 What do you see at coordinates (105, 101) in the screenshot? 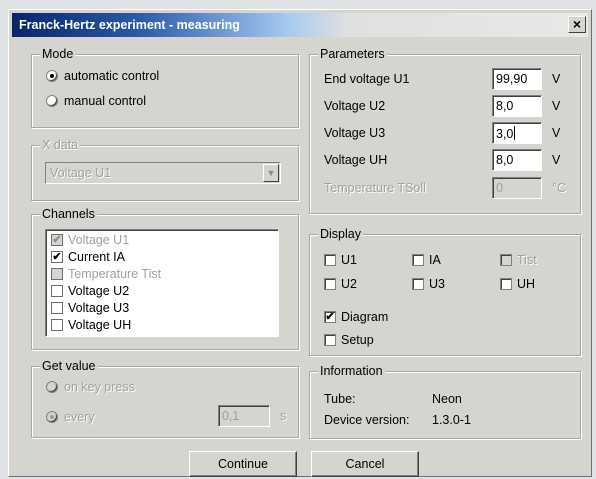
I see `radio-label: manual control` at bounding box center [105, 101].